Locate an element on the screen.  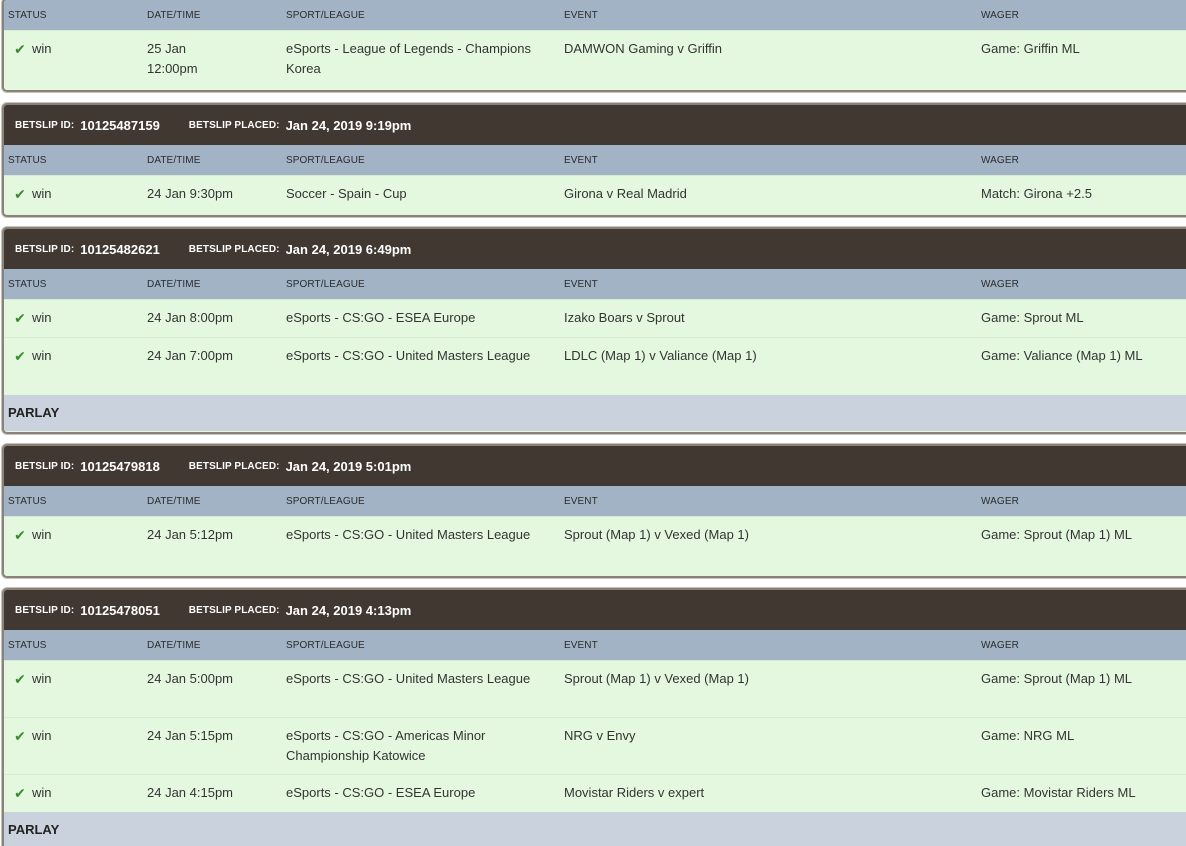
betslip-placed: Jan 24, 2019 9:19pm is located at coordinates (348, 125).